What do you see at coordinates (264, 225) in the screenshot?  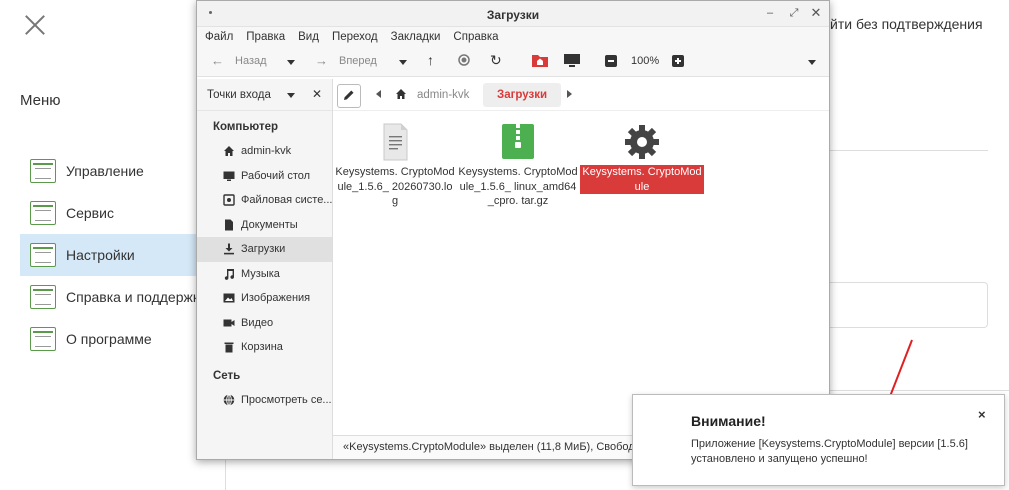 I see `sidebar-item-documents: Документы` at bounding box center [264, 225].